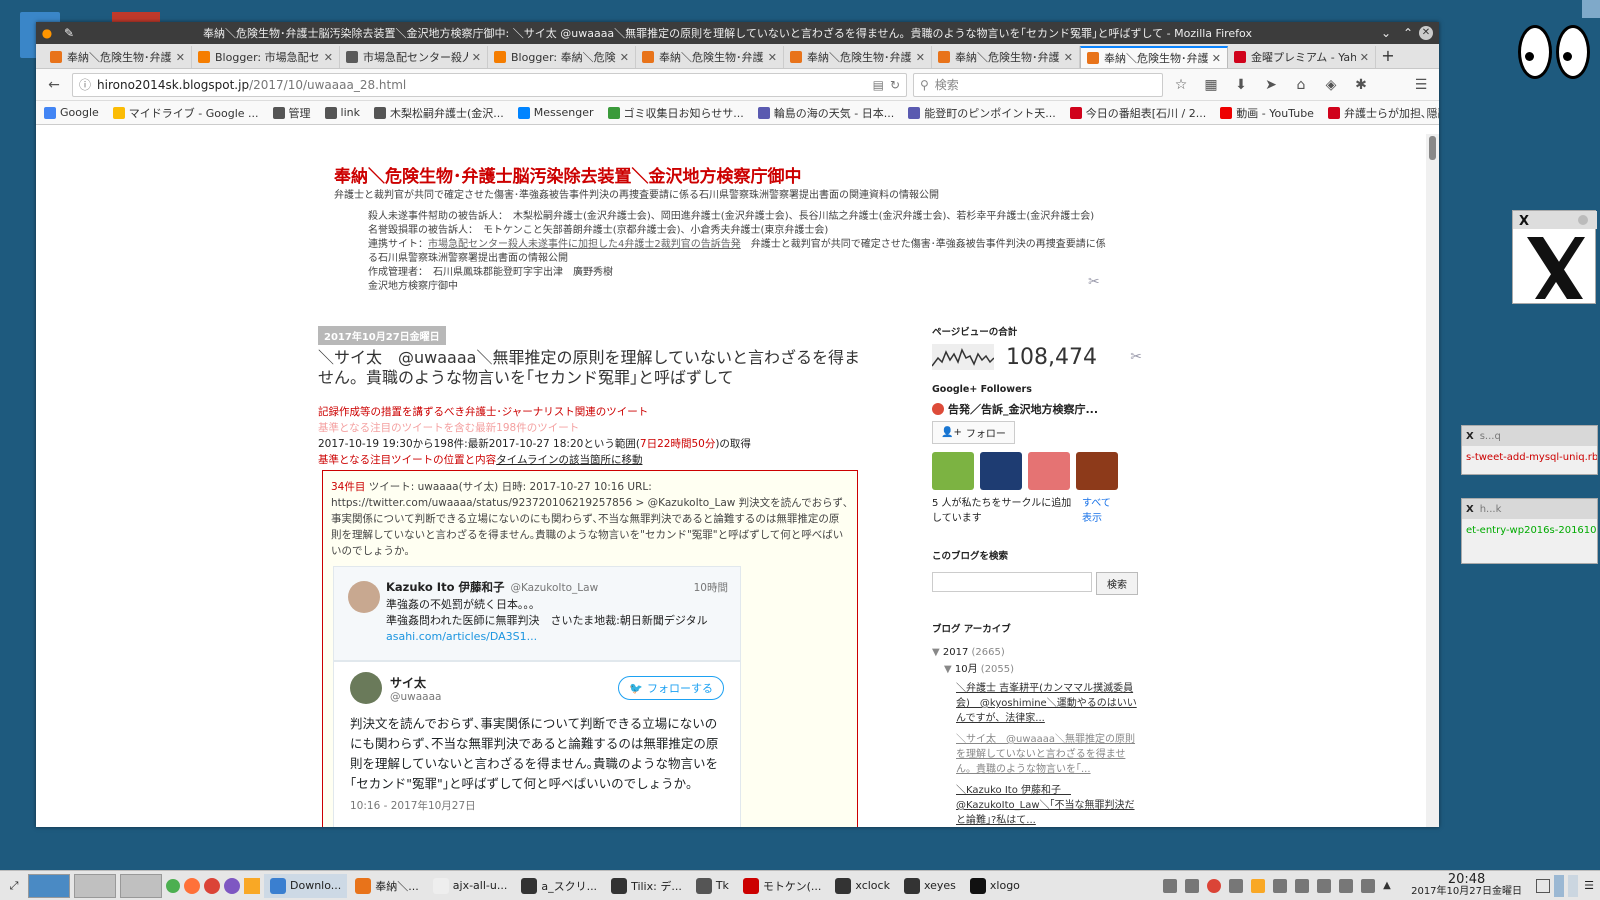 The width and height of the screenshot is (1600, 900). I want to click on blog-search-input, so click(1012, 582).